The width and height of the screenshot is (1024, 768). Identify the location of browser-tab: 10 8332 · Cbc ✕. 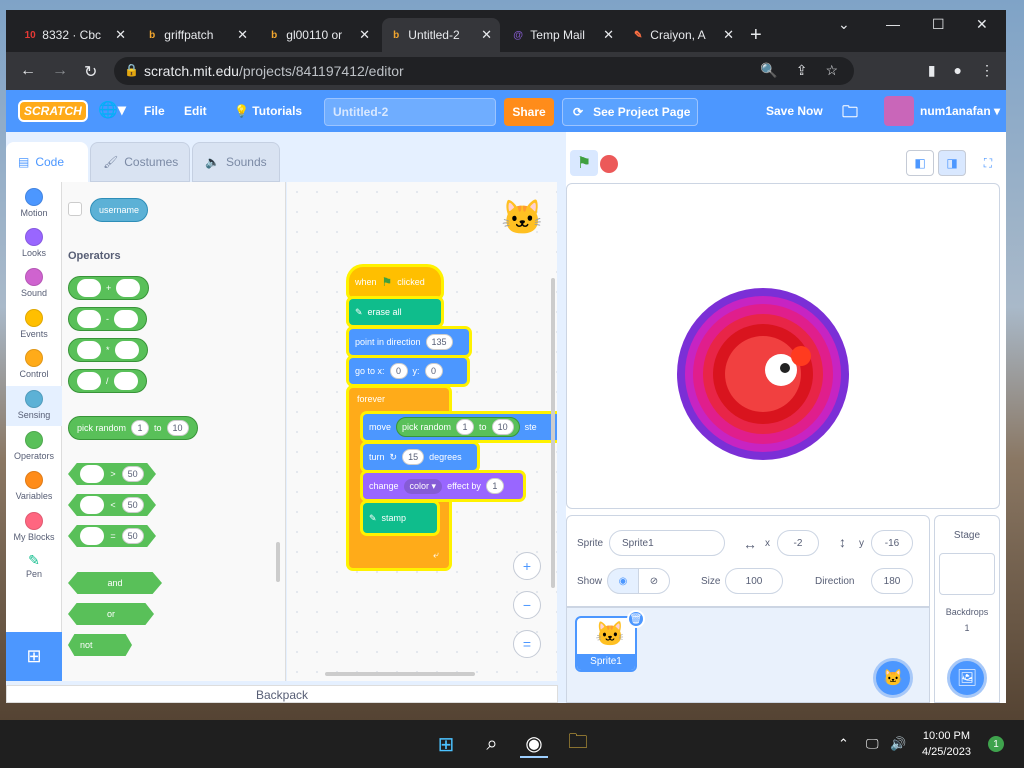
(75, 35).